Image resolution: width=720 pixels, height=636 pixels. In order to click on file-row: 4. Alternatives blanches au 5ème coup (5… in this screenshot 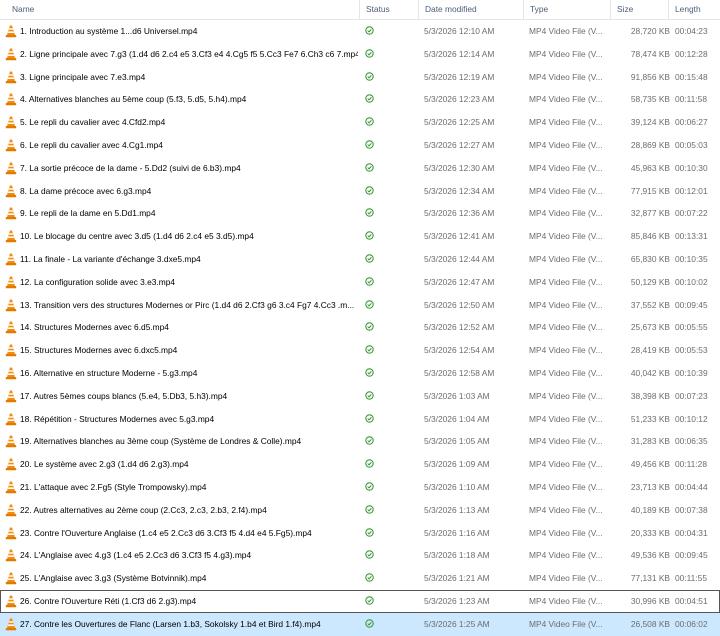, I will do `click(360, 99)`.